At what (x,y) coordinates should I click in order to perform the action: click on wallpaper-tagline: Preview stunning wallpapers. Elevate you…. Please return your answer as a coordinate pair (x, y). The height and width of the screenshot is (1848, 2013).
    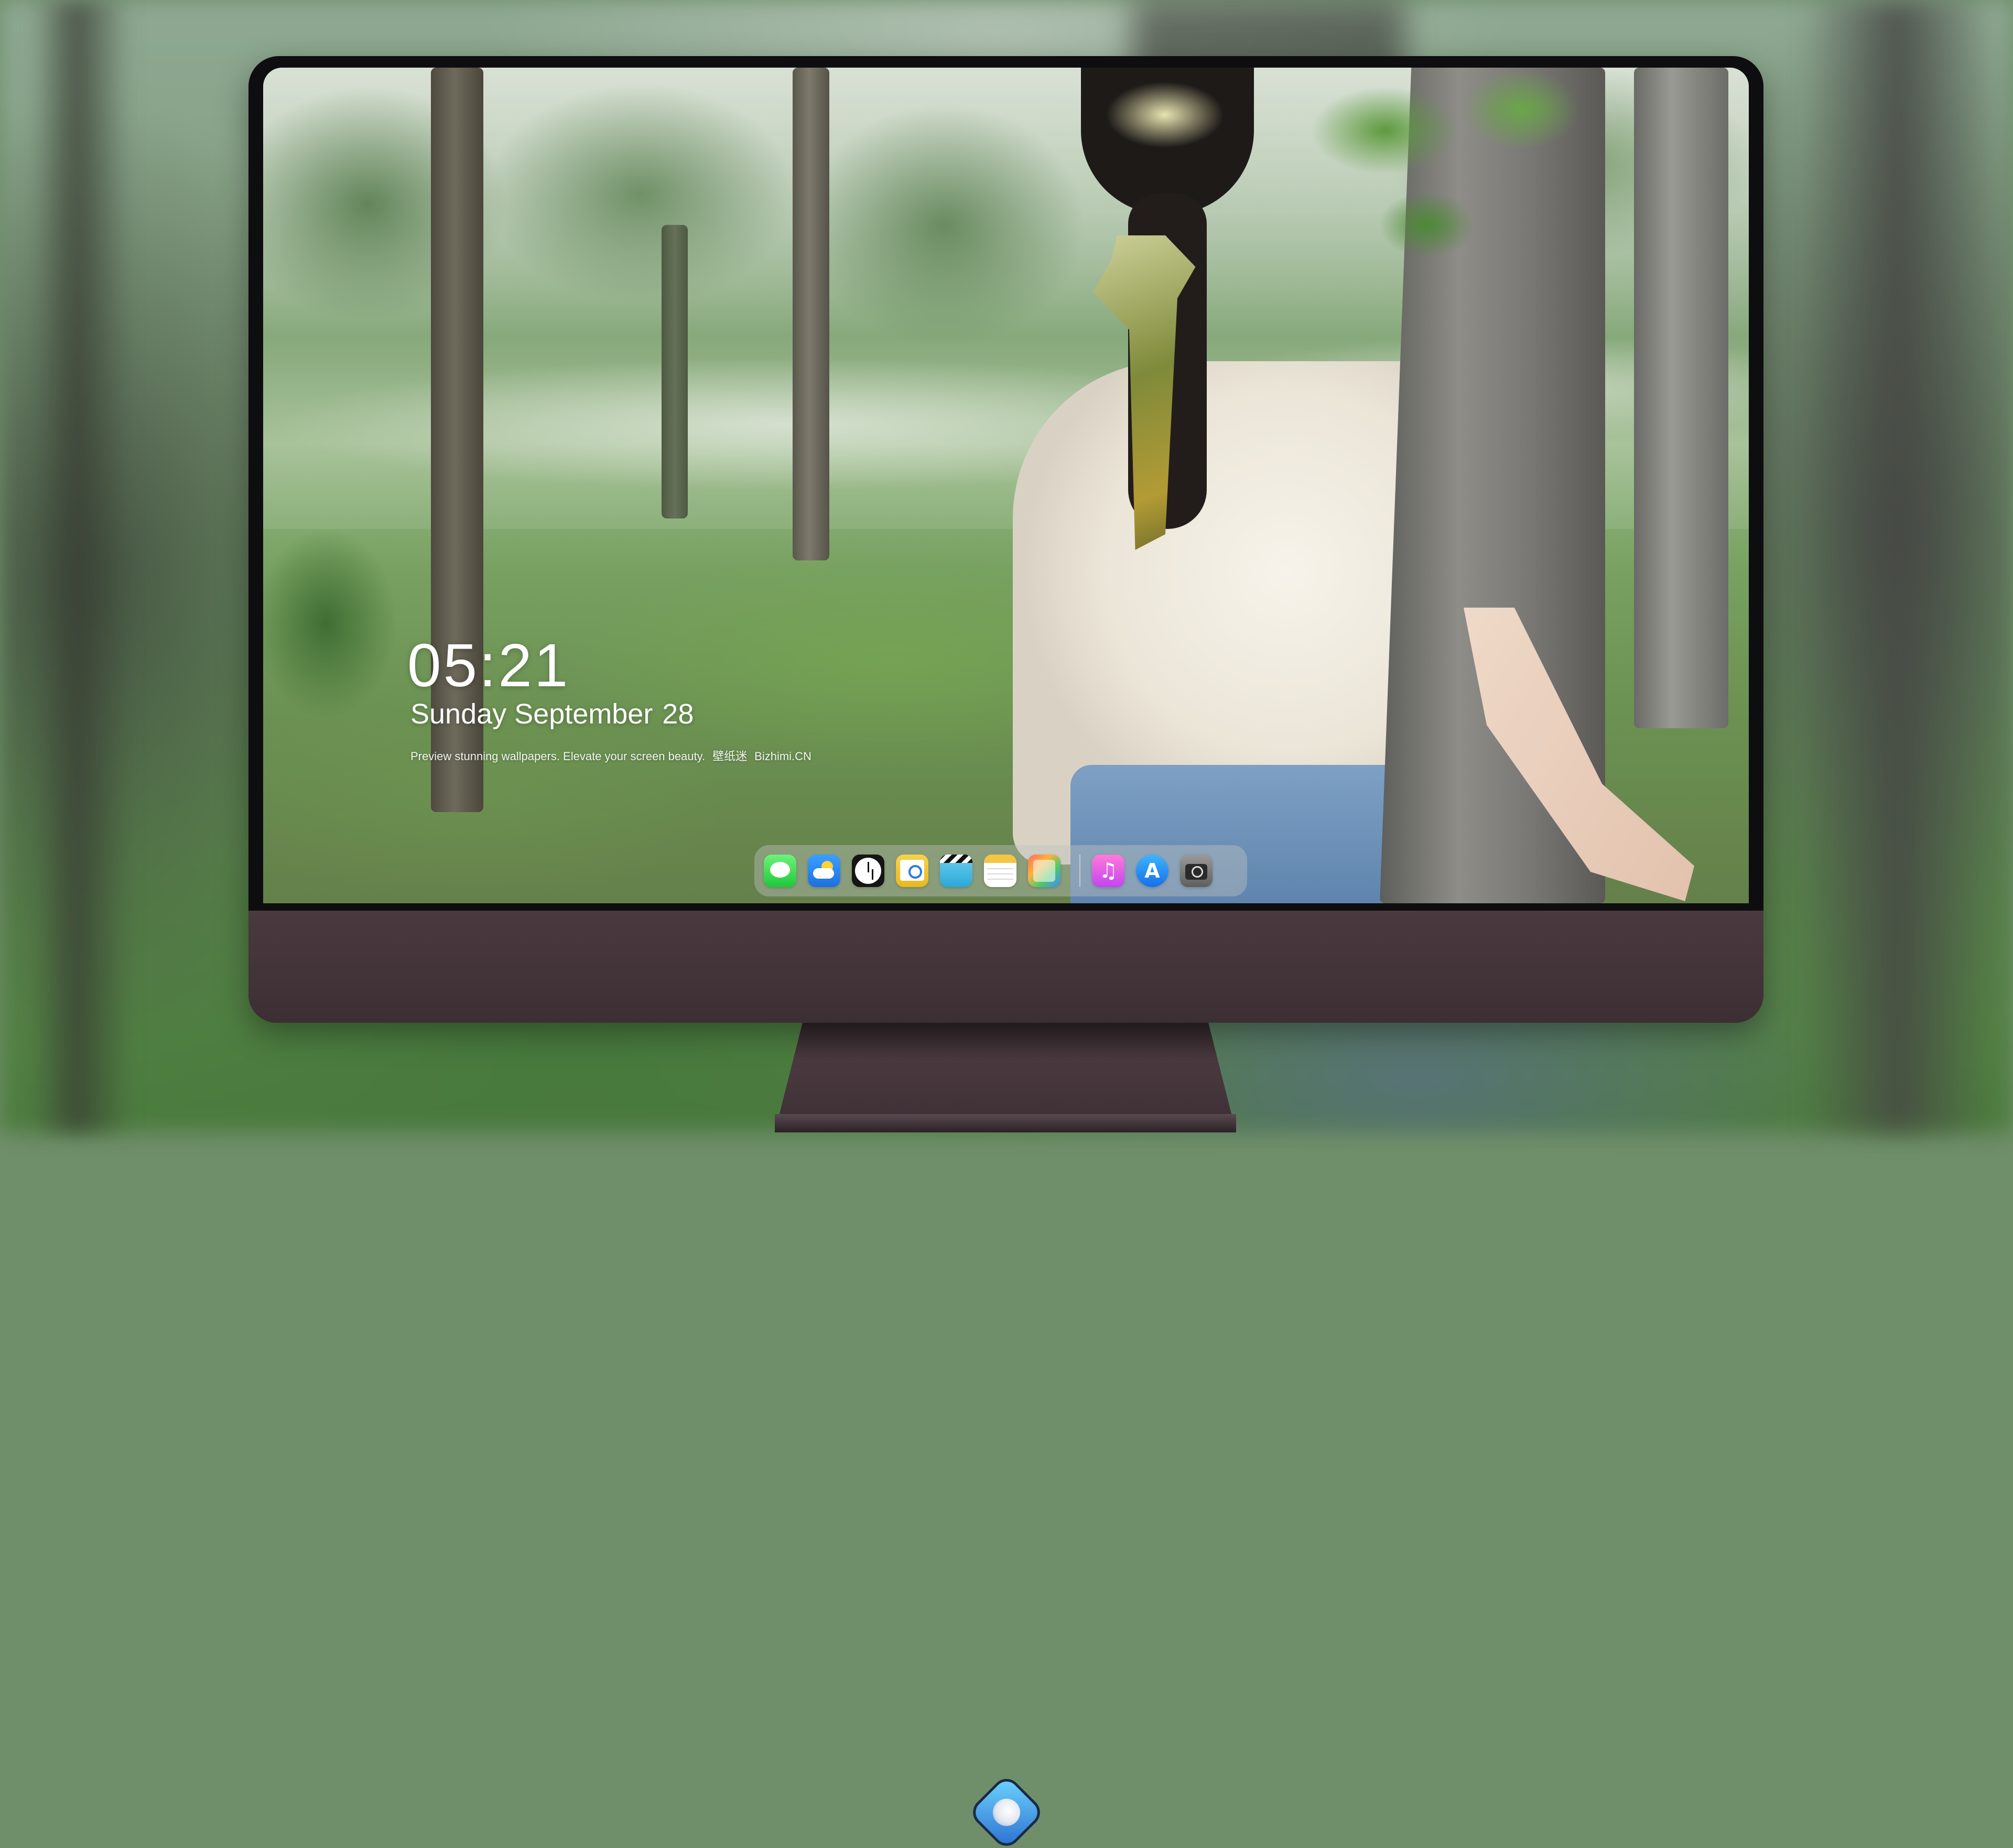
    Looking at the image, I should click on (610, 757).